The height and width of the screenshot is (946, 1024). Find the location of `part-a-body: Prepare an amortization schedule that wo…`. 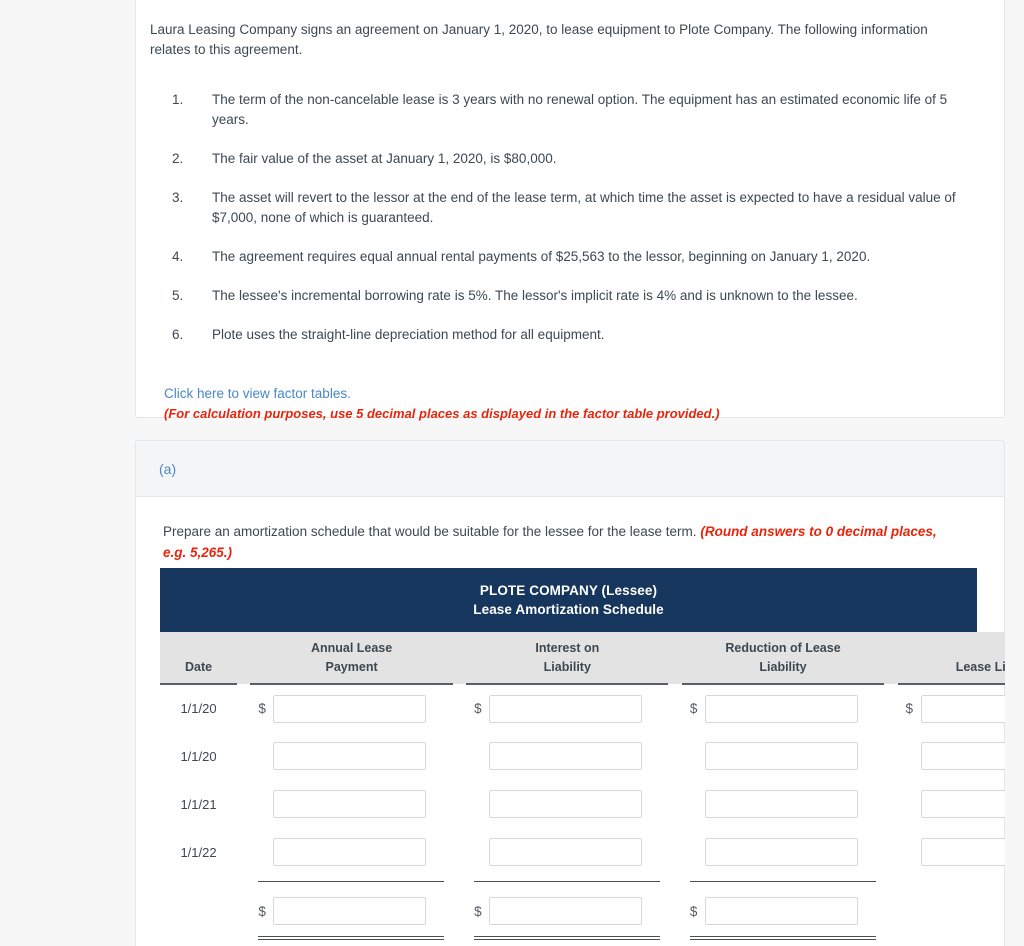

part-a-body: Prepare an amortization schedule that wo… is located at coordinates (570, 530).